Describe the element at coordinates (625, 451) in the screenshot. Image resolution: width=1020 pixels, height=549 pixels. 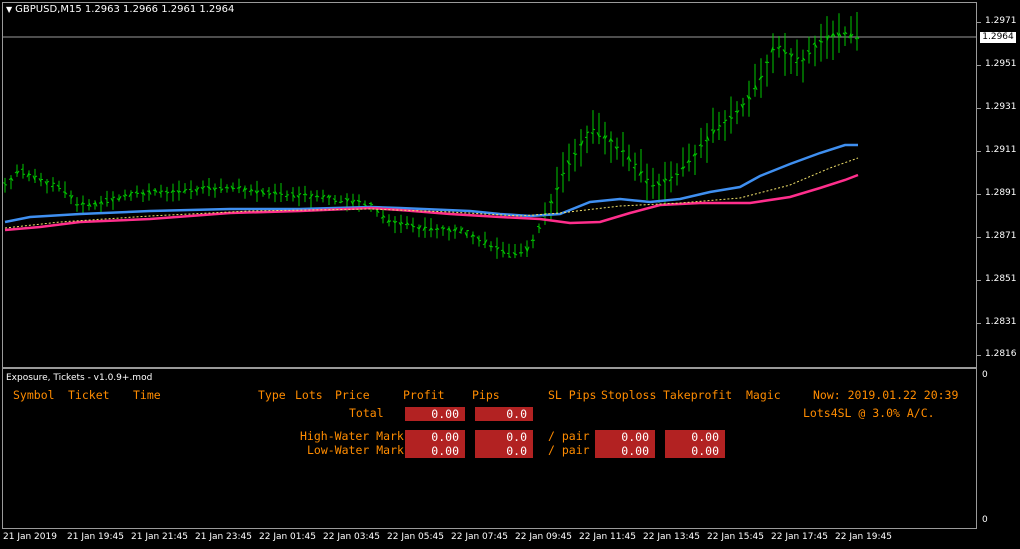
I see `low-water-value-1: 0.00` at that location.